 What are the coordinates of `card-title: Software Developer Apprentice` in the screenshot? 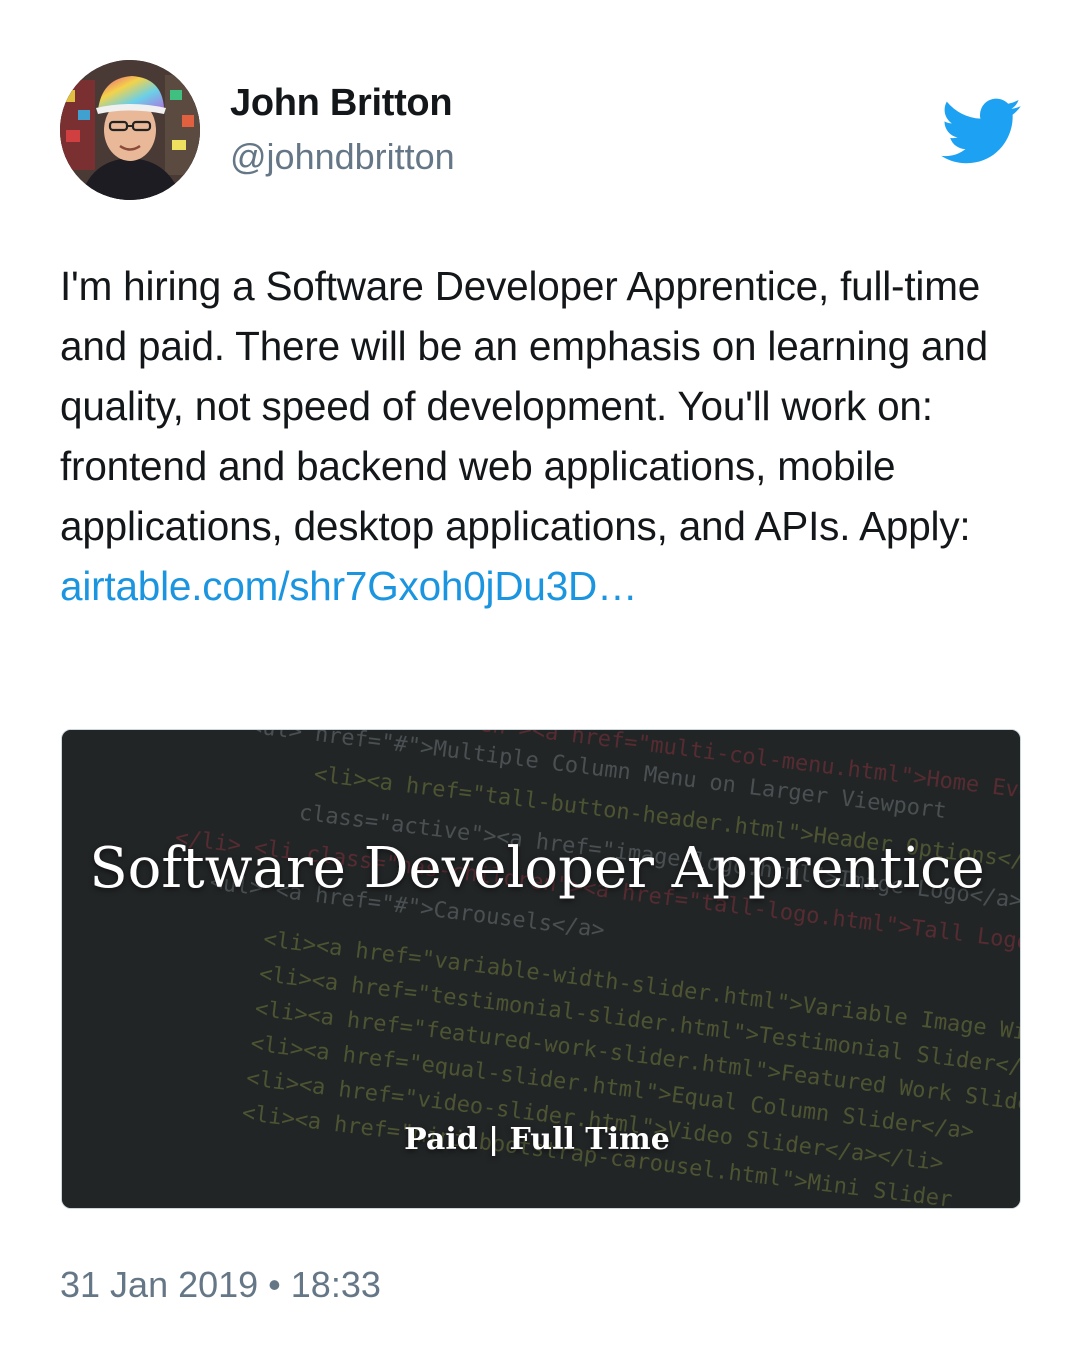 It's located at (537, 868).